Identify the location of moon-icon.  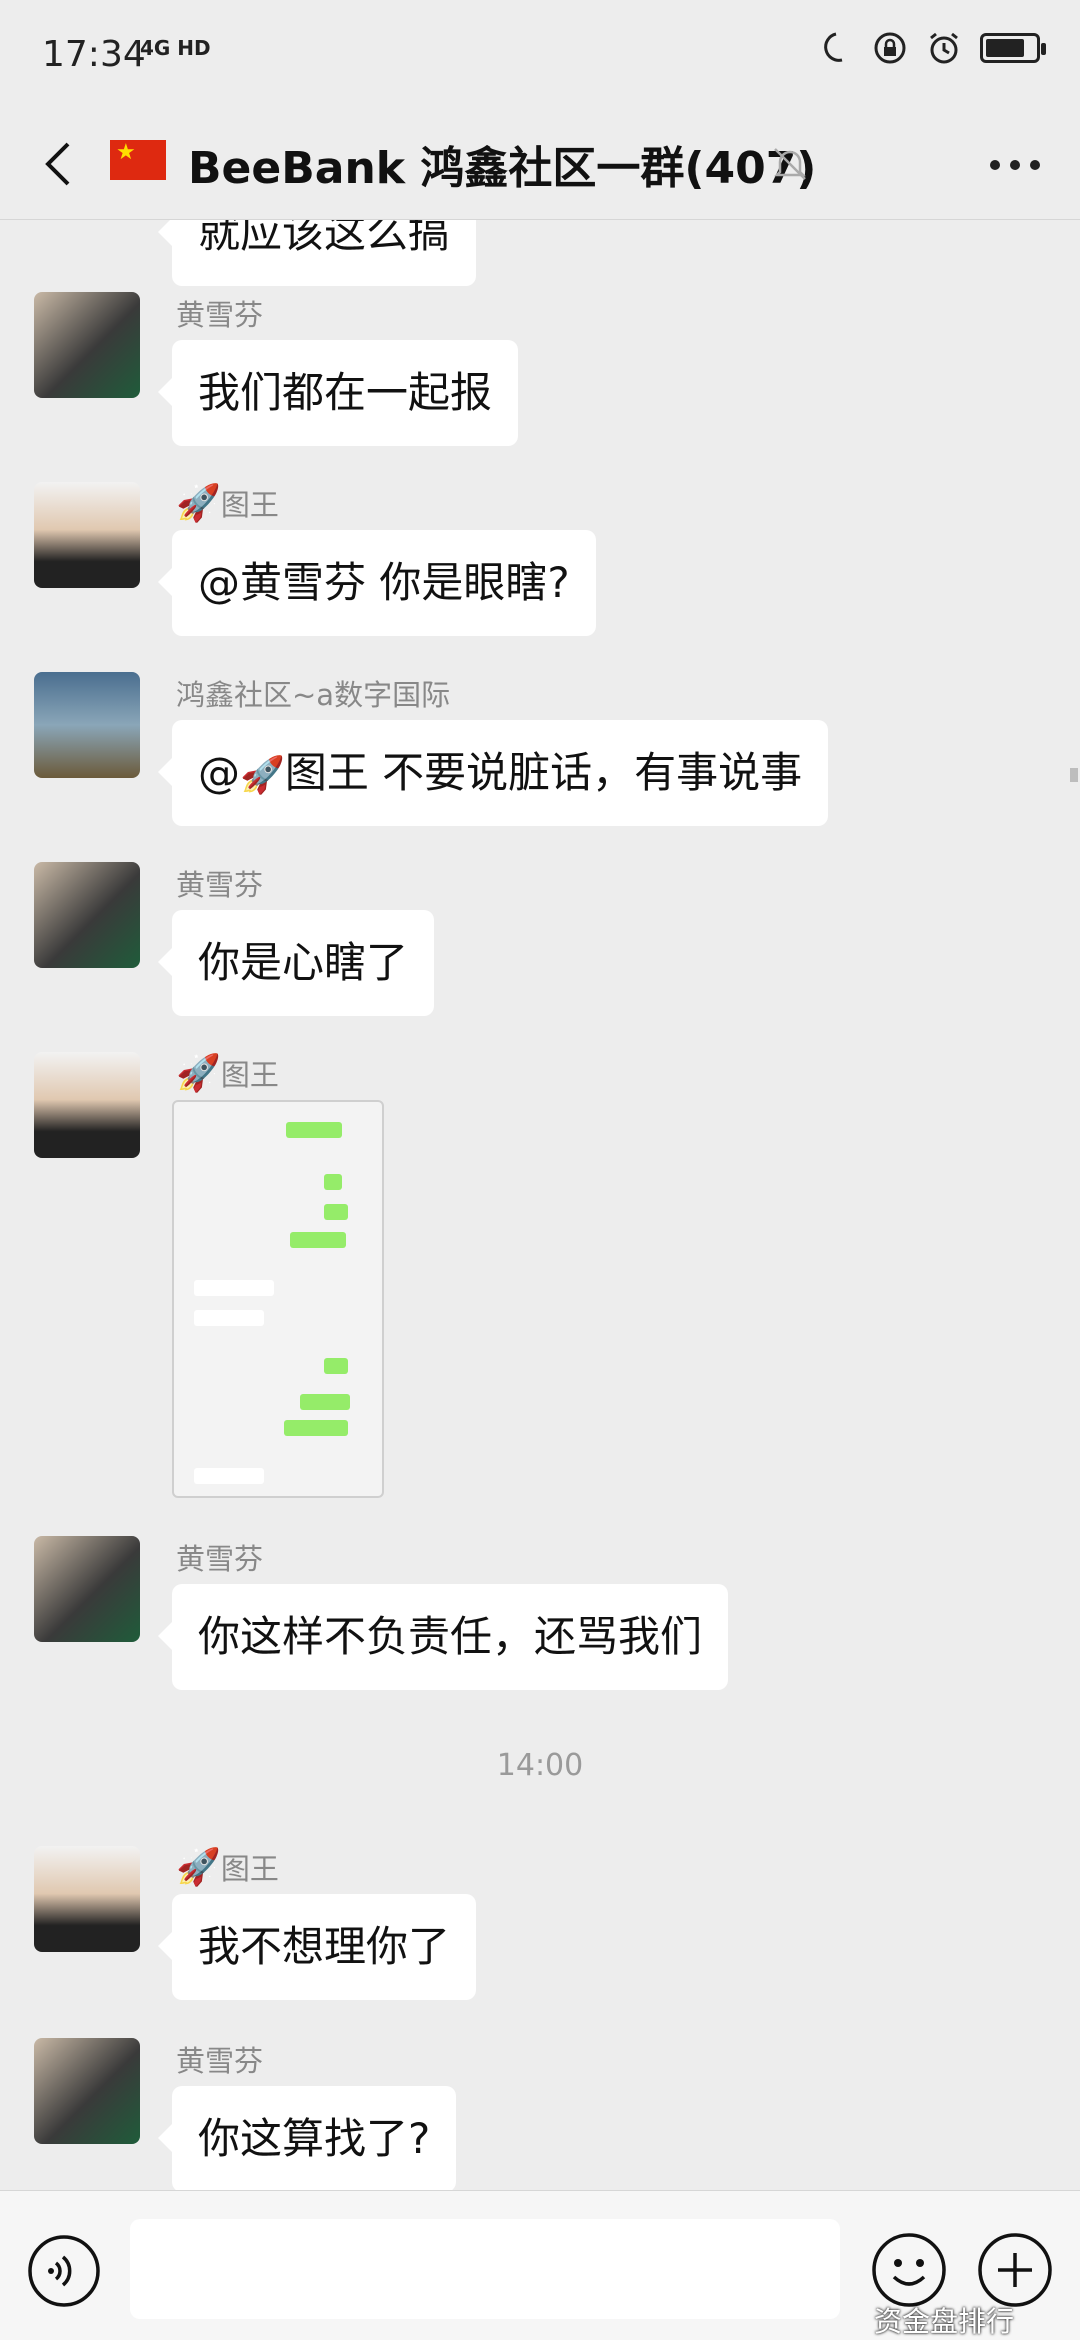
(833, 47).